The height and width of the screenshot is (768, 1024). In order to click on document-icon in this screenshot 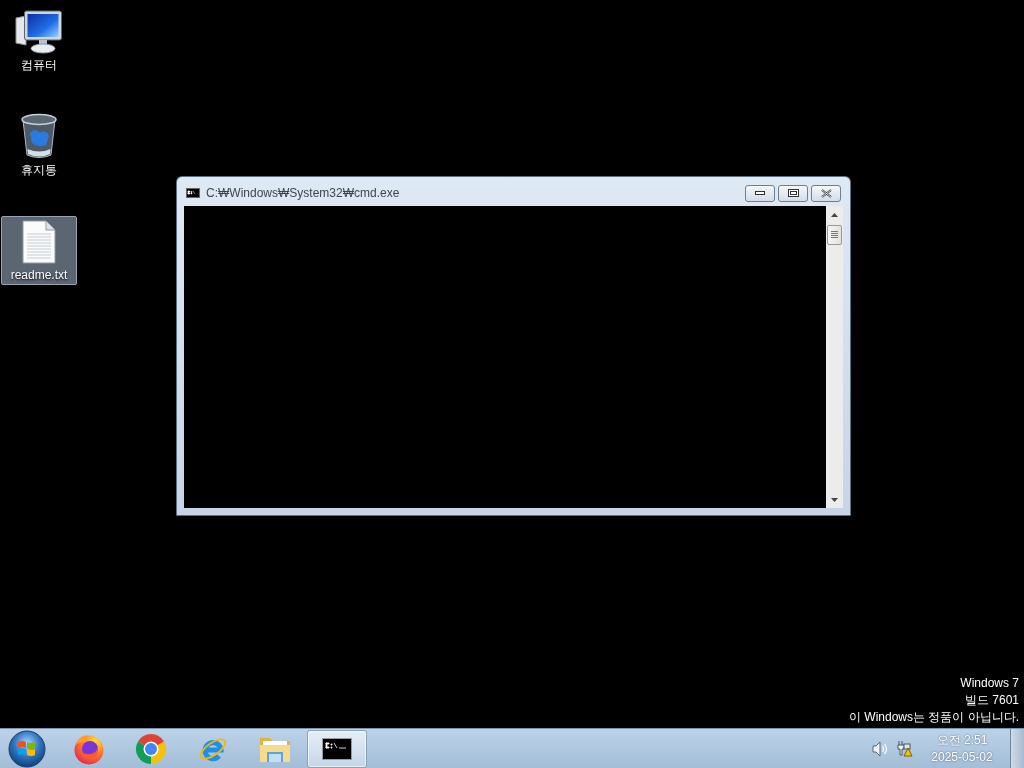, I will do `click(39, 242)`.